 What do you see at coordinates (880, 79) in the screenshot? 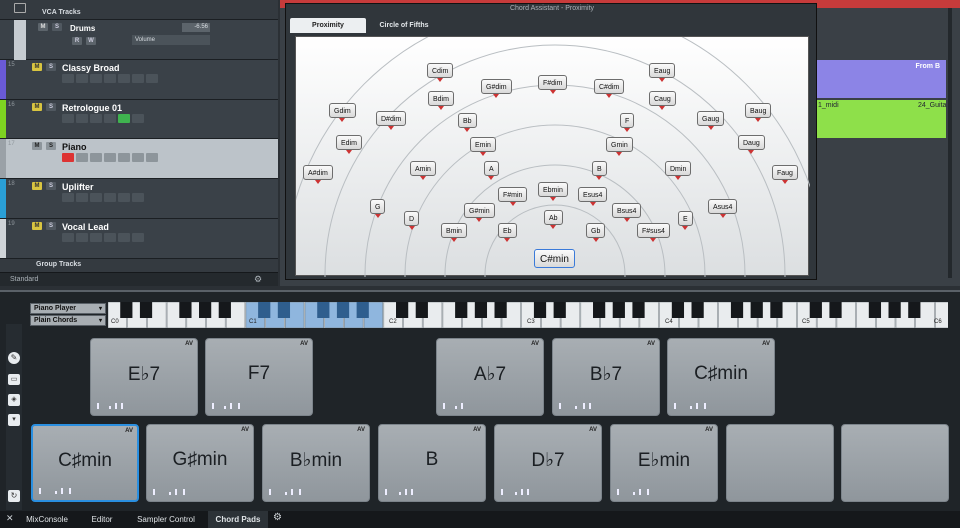
I see `clip-classy-broad: From B` at bounding box center [880, 79].